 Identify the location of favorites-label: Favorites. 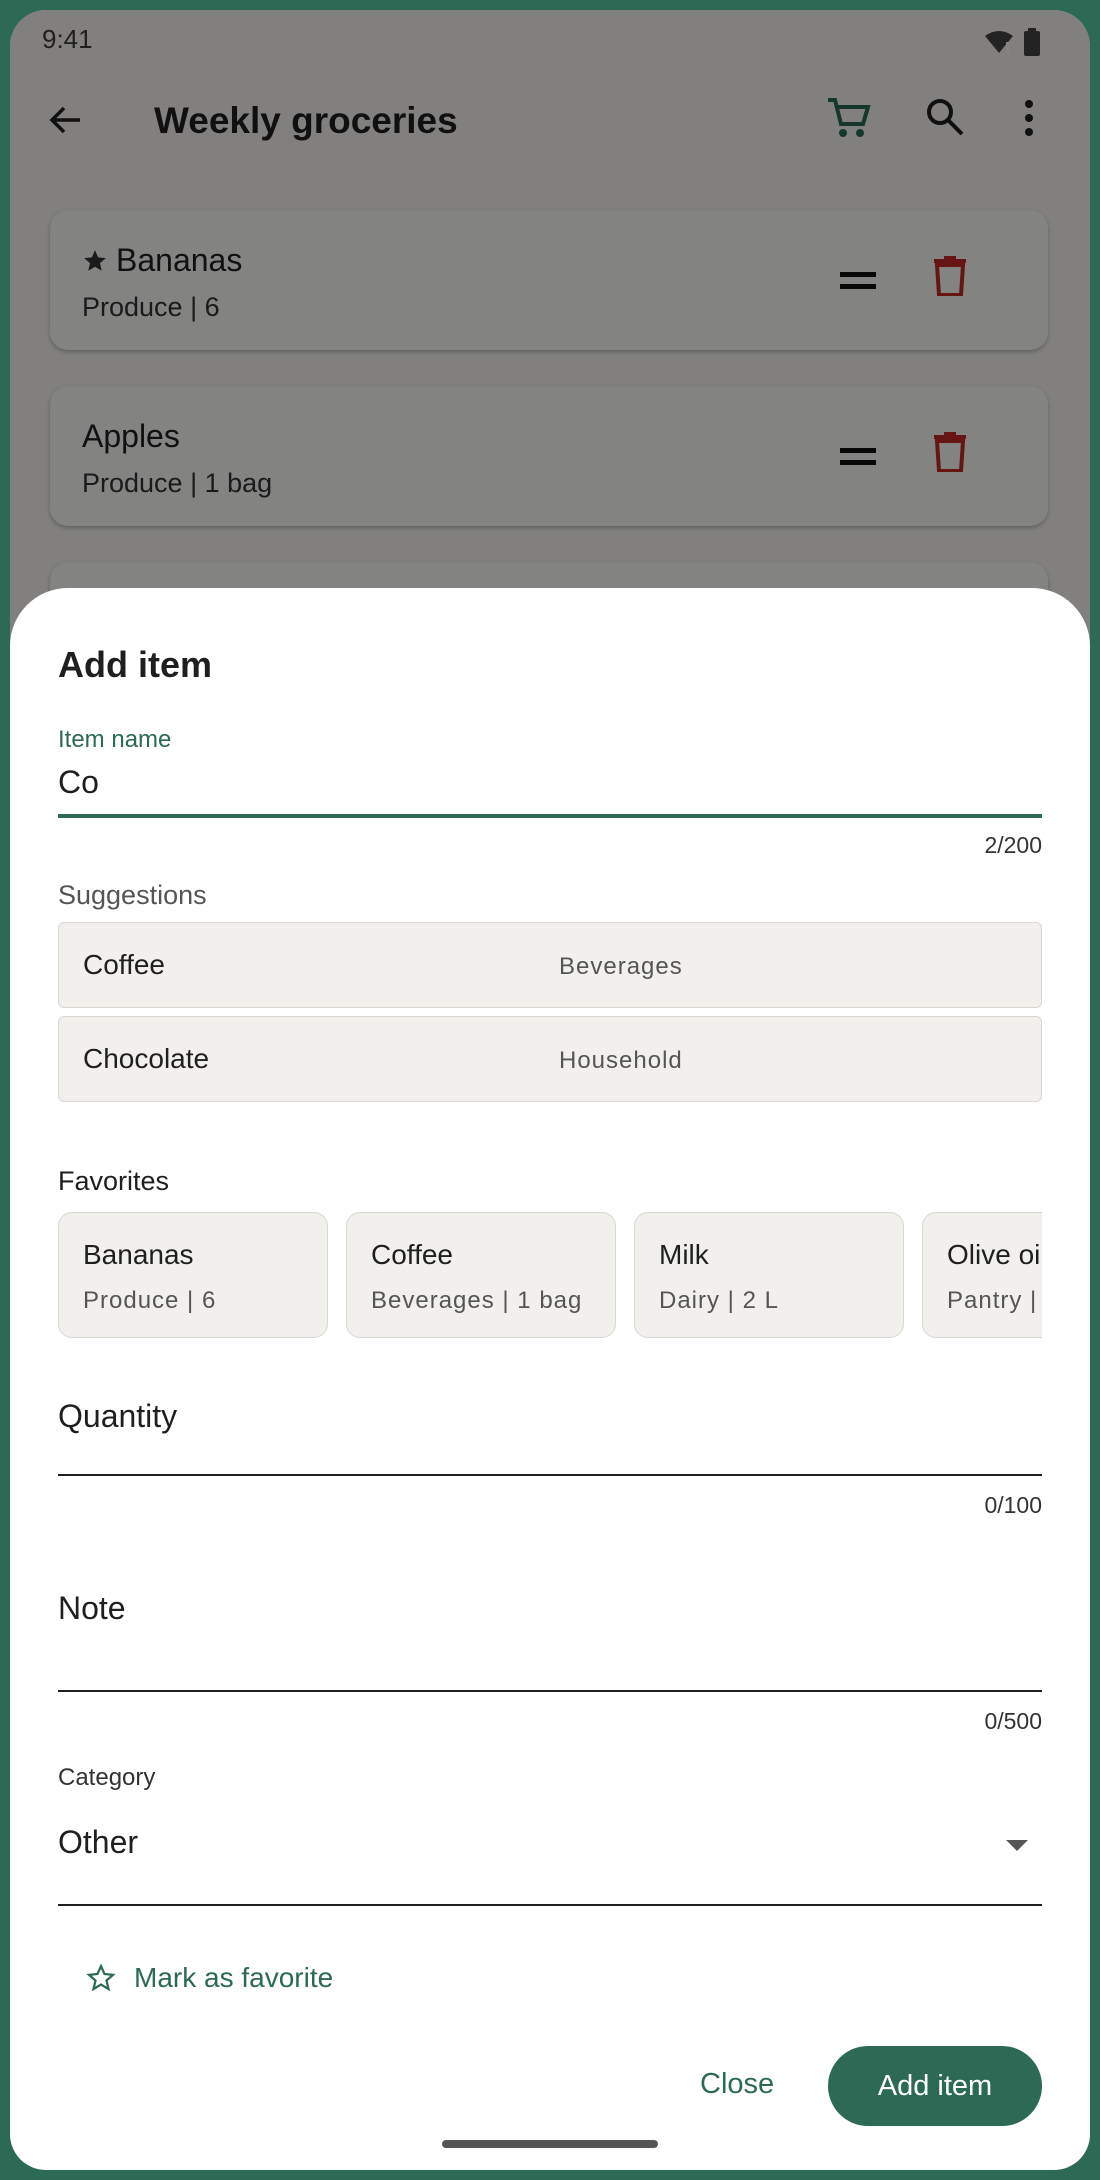
(114, 1181).